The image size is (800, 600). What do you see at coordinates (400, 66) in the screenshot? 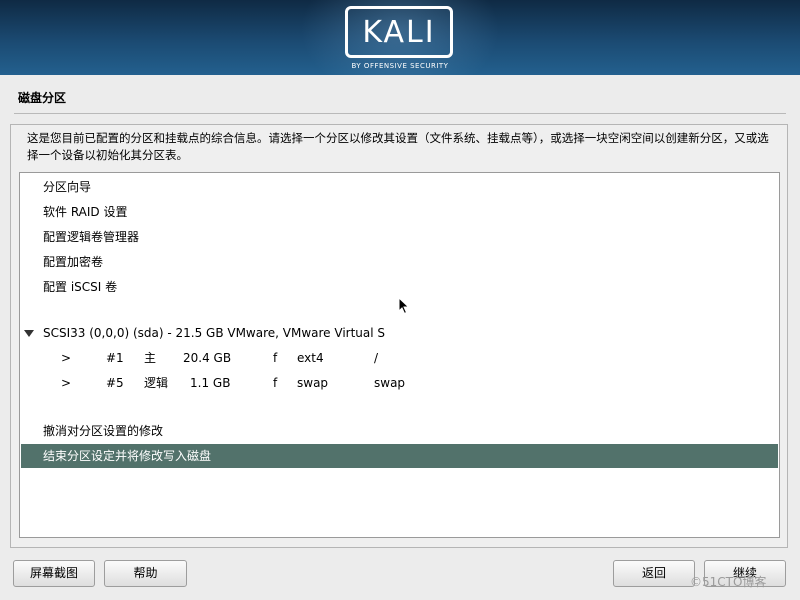
I see `logo-subtext: BY OFFENSIVE SECURITY` at bounding box center [400, 66].